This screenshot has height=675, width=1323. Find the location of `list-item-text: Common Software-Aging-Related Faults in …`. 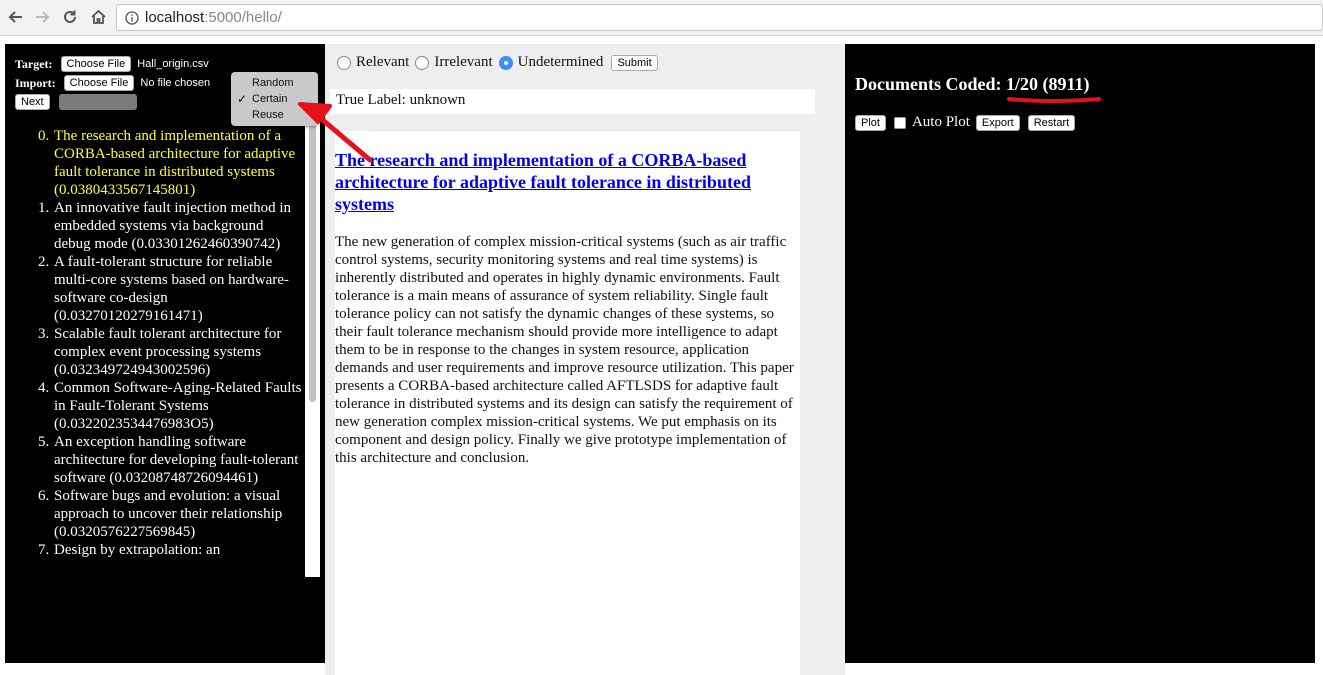

list-item-text: Common Software-Aging-Related Faults in … is located at coordinates (178, 406).